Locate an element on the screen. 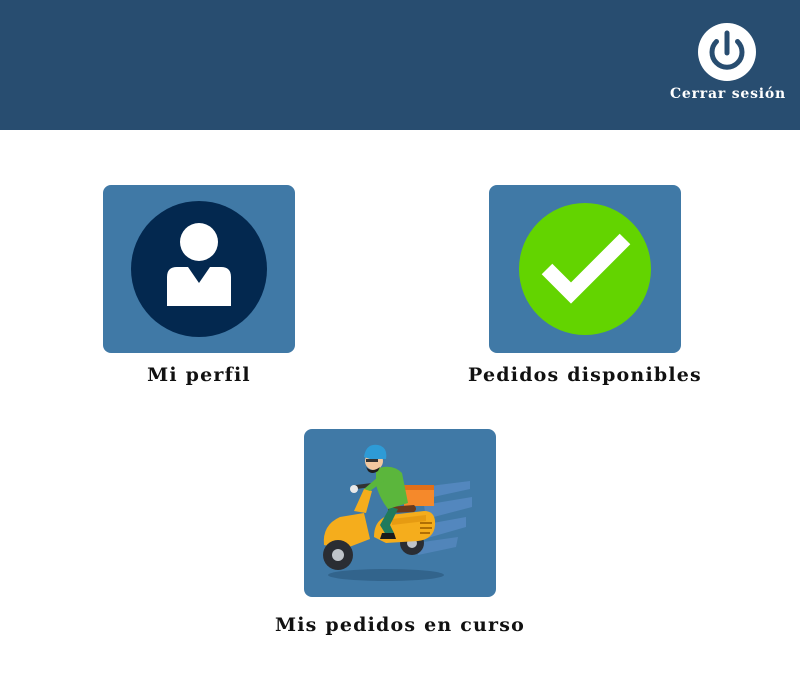 This screenshot has width=800, height=690. power-icon is located at coordinates (727, 52).